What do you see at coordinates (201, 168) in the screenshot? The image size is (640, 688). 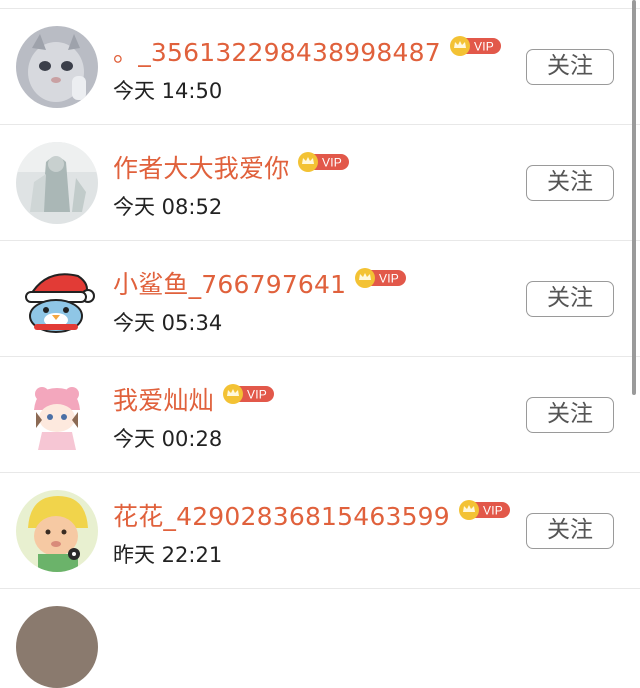 I see `username-text: 作者大大我爱你` at bounding box center [201, 168].